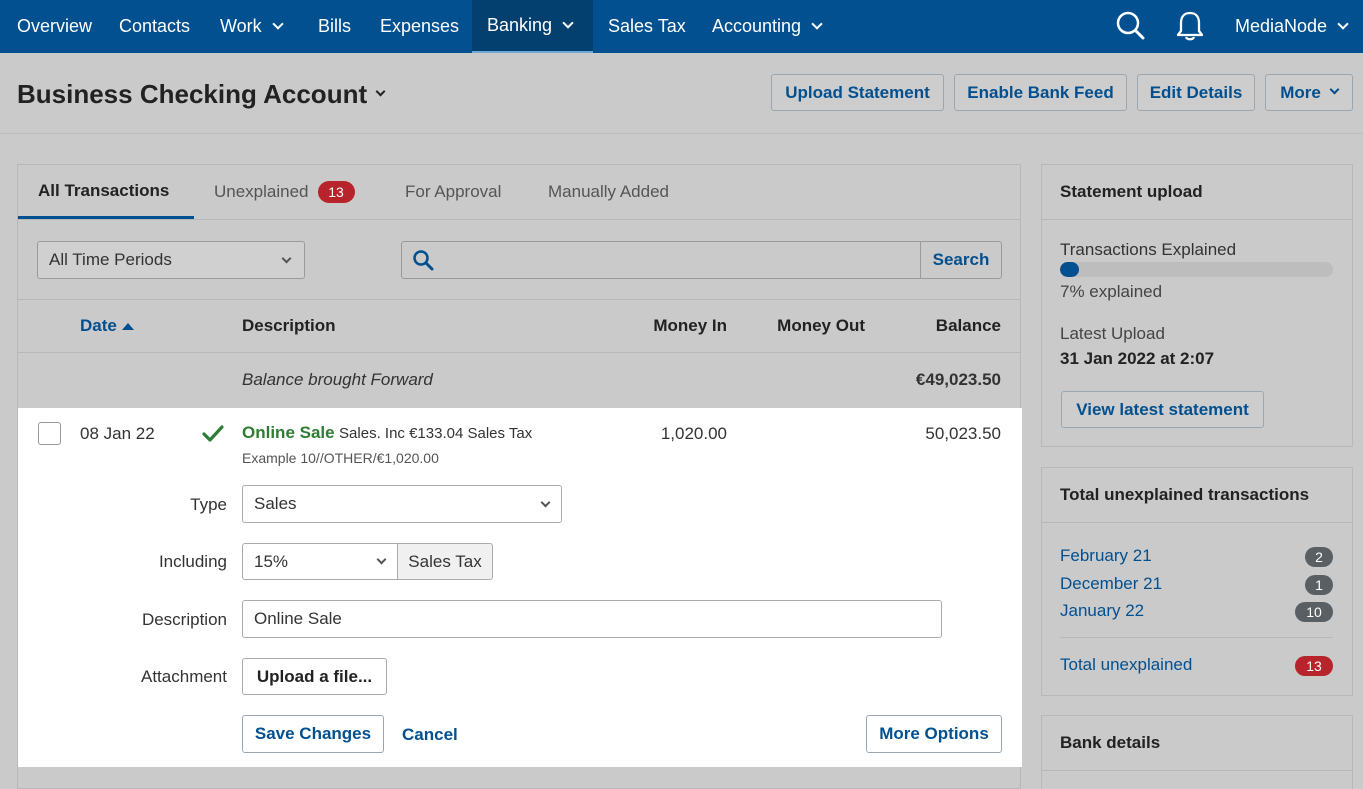 The width and height of the screenshot is (1363, 789). I want to click on nav-banking: Banking, so click(532, 26).